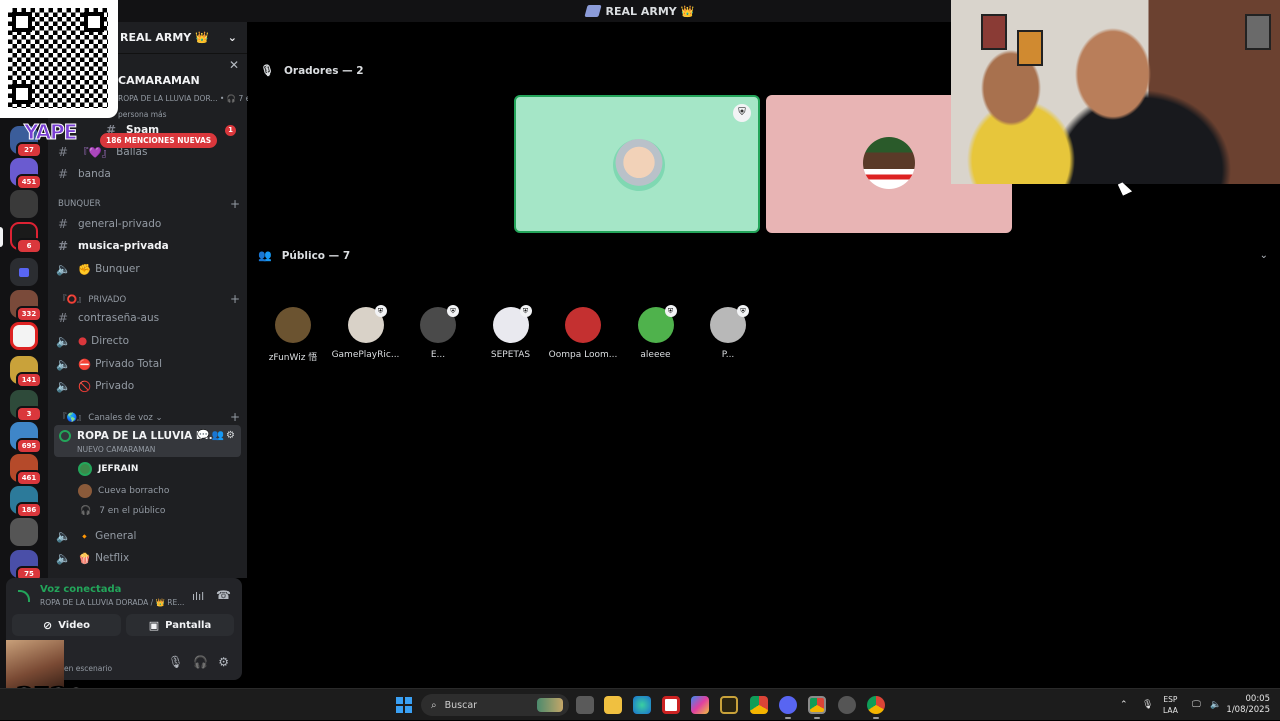 Image resolution: width=1280 pixels, height=721 pixels. I want to click on speakers-header: 🎙 Oradores — 2, so click(312, 70).